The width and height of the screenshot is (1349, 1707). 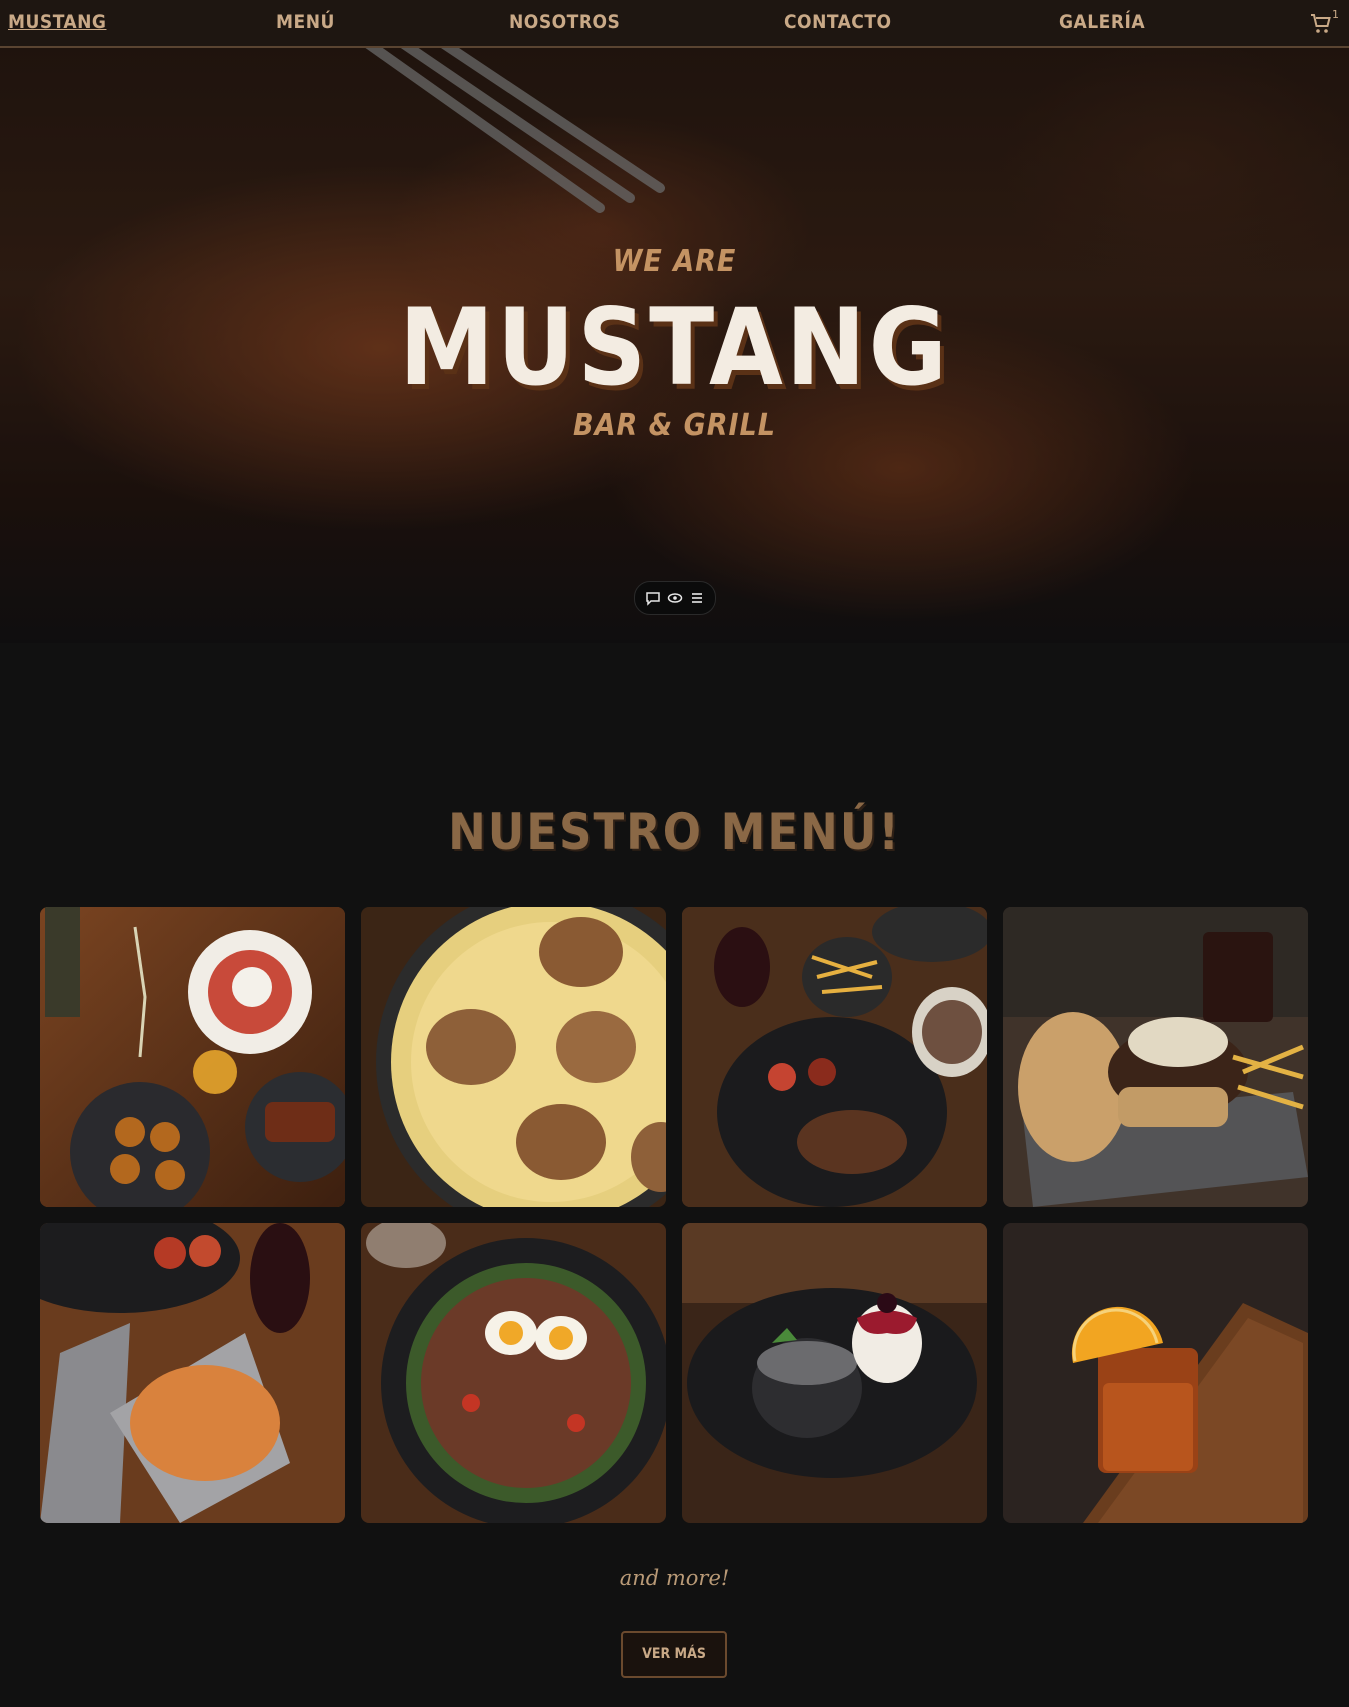 I want to click on and-more-text: and more!, so click(x=674, y=1578).